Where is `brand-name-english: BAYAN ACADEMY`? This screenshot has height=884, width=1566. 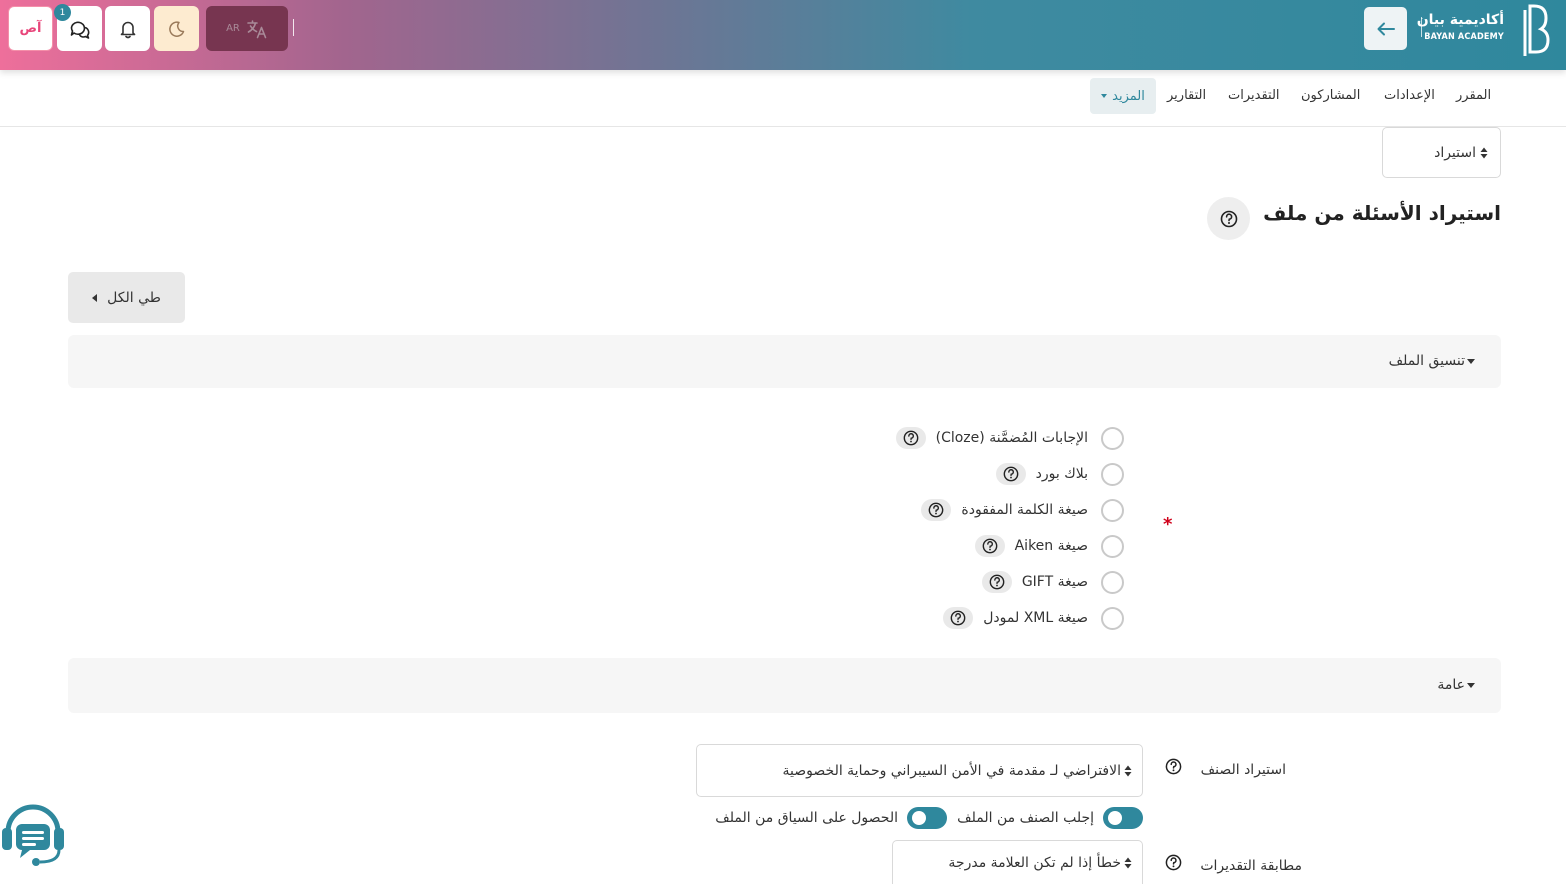 brand-name-english: BAYAN ACADEMY is located at coordinates (1464, 37).